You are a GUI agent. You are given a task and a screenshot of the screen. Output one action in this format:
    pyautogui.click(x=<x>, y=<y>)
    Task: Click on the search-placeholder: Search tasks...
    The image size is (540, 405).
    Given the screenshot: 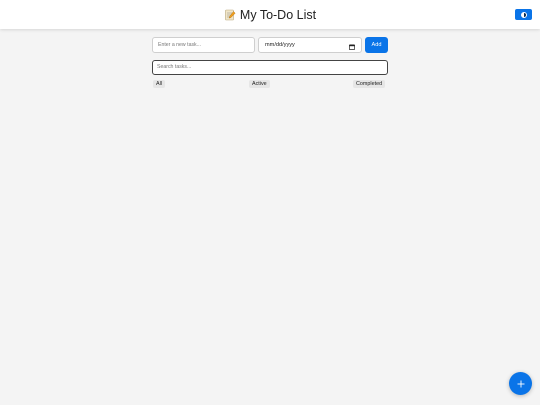 What is the action you would take?
    pyautogui.click(x=174, y=67)
    